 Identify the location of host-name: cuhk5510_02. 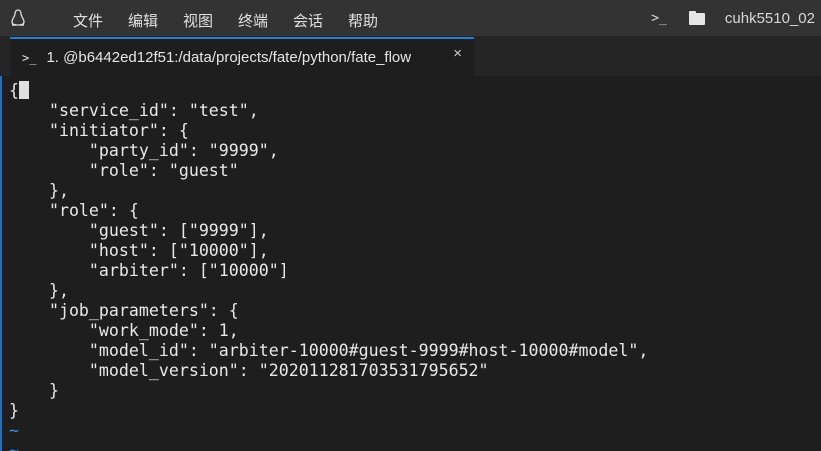
(770, 18).